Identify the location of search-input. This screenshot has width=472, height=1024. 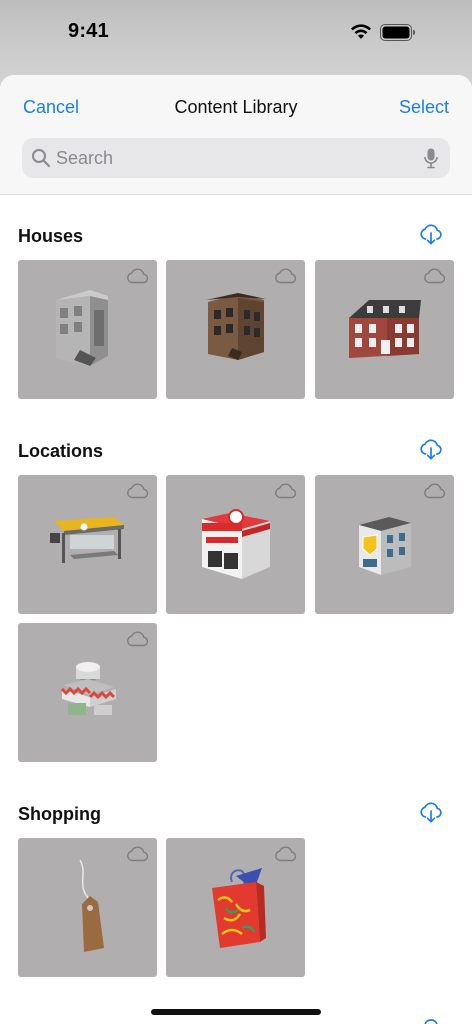
(231, 158).